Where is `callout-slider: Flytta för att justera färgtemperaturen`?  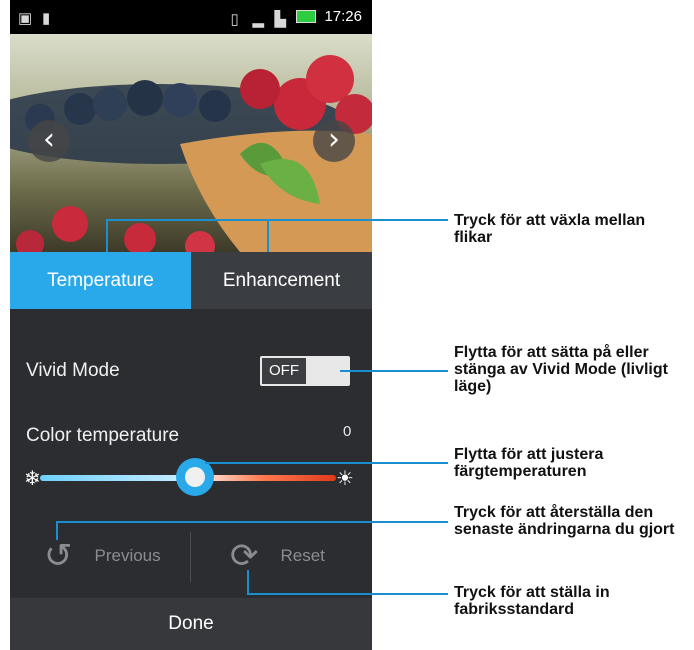 callout-slider: Flytta för att justera färgtemperaturen is located at coordinates (529, 463).